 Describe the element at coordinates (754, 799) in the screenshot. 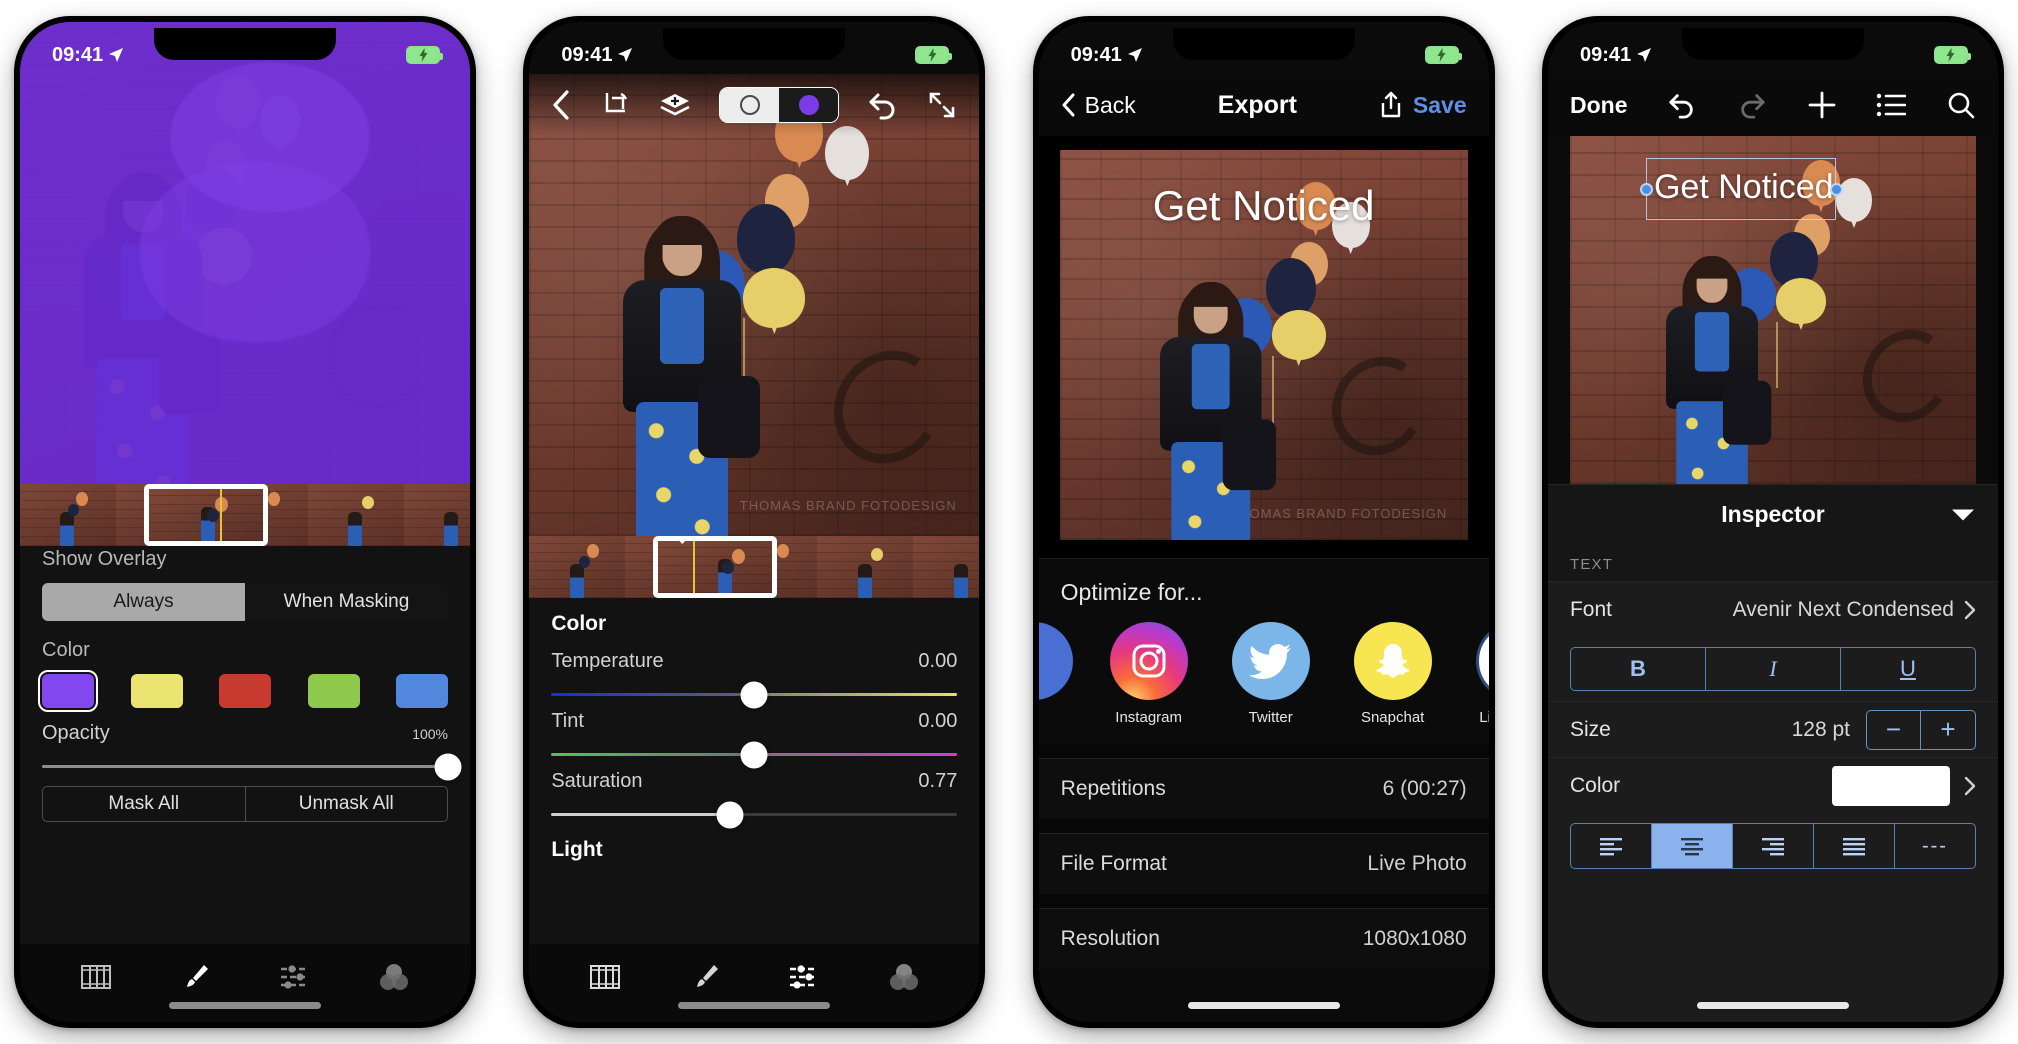

I see `saturation-slider-row: Saturation 0.77` at that location.